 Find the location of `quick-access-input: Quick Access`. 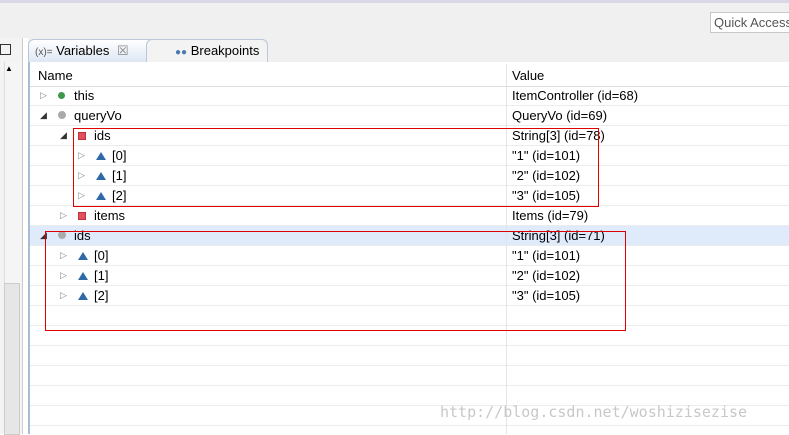

quick-access-input: Quick Access is located at coordinates (749, 22).